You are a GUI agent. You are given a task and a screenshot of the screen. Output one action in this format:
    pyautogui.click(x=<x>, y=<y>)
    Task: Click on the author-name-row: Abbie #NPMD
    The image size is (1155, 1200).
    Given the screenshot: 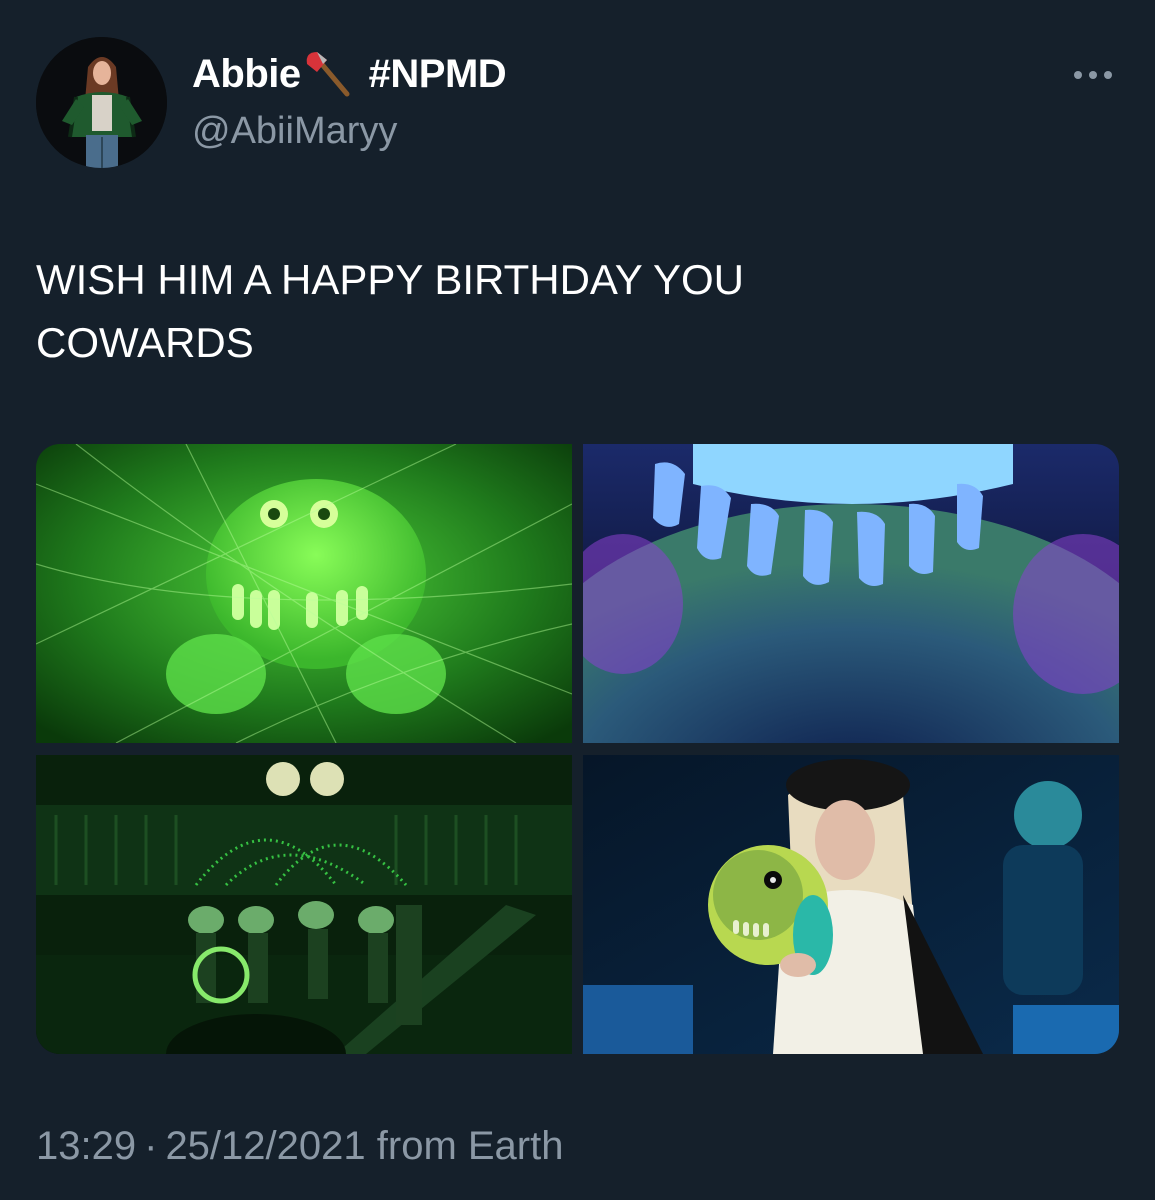 What is the action you would take?
    pyautogui.click(x=349, y=74)
    